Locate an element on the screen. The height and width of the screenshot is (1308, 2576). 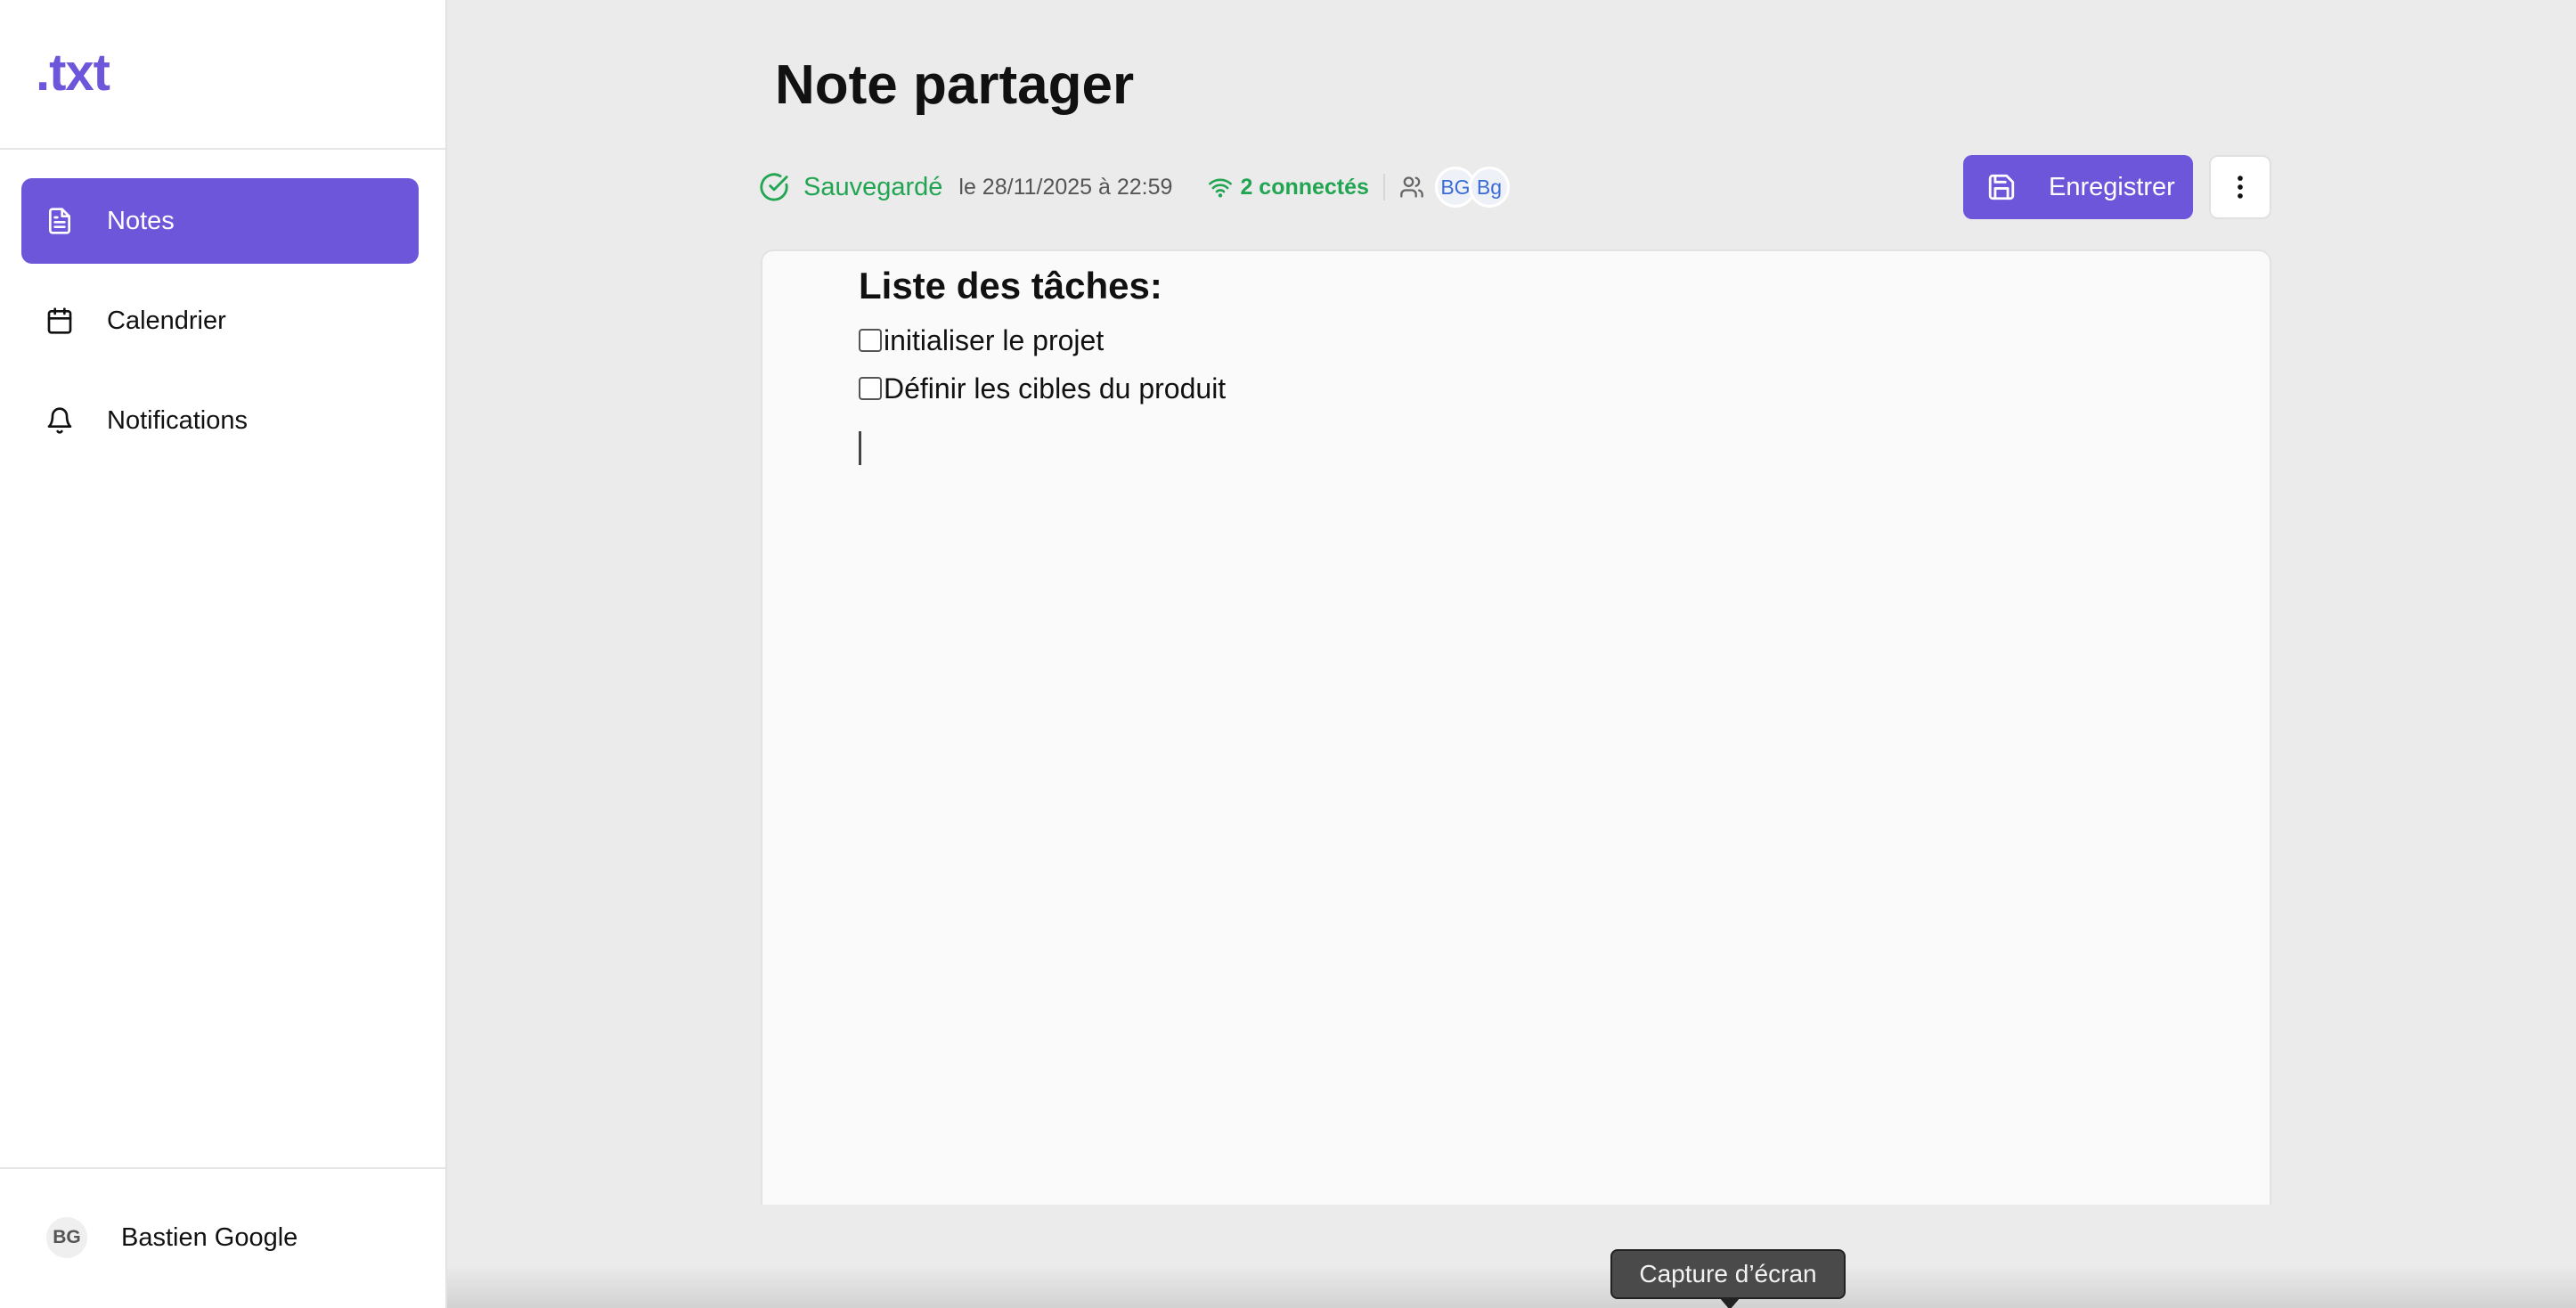
dock-shadow is located at coordinates (1512, 1286).